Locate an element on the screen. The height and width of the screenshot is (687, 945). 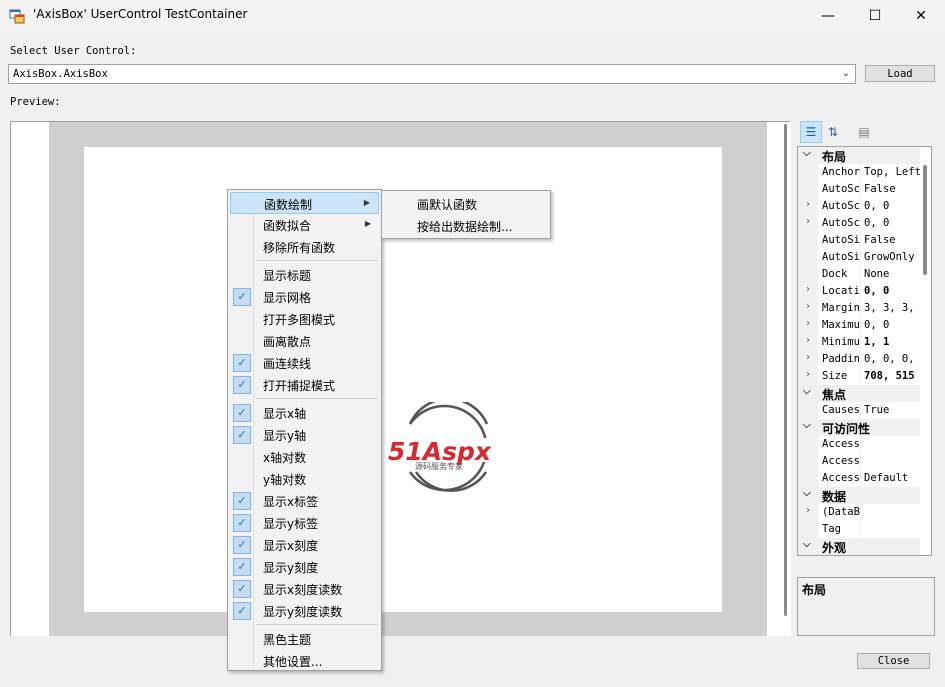
scrollbar-thumb is located at coordinates (785, 370).